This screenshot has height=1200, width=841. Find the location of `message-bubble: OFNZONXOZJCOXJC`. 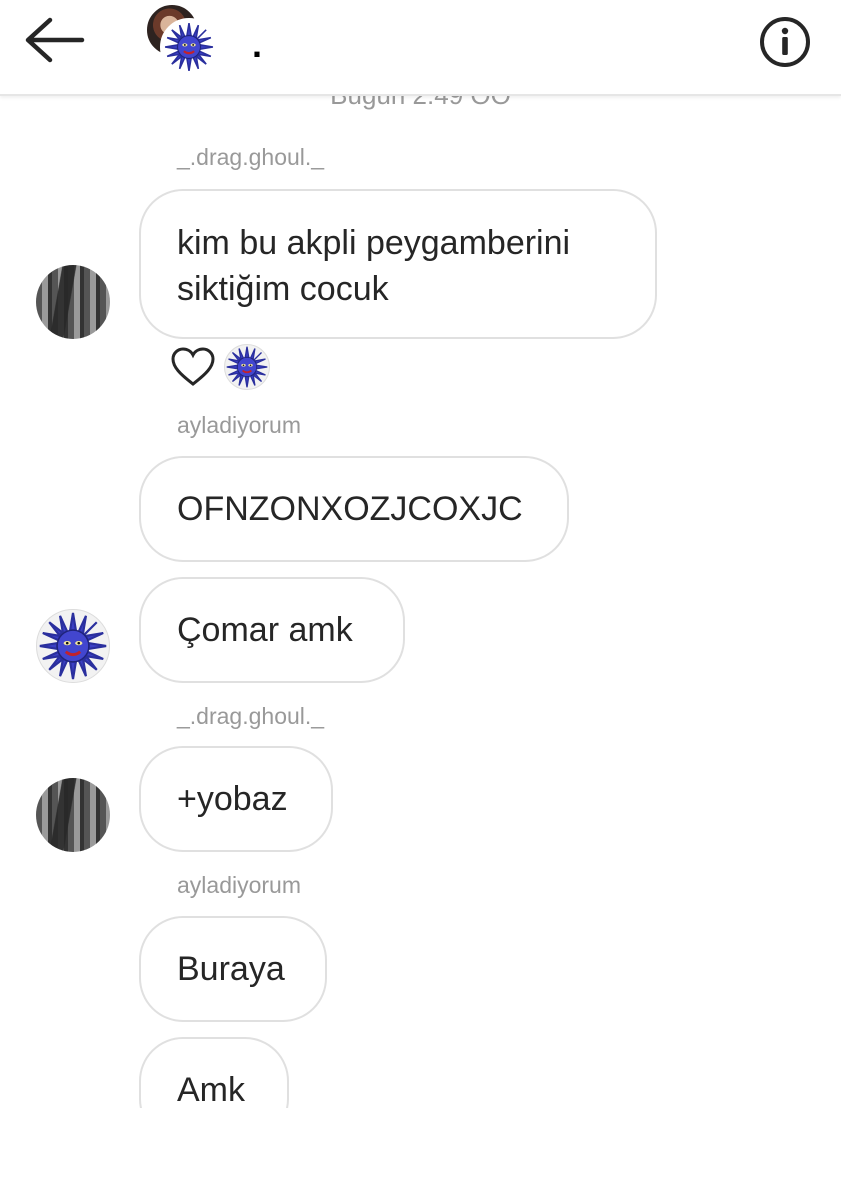

message-bubble: OFNZONXOZJCOXJC is located at coordinates (354, 509).